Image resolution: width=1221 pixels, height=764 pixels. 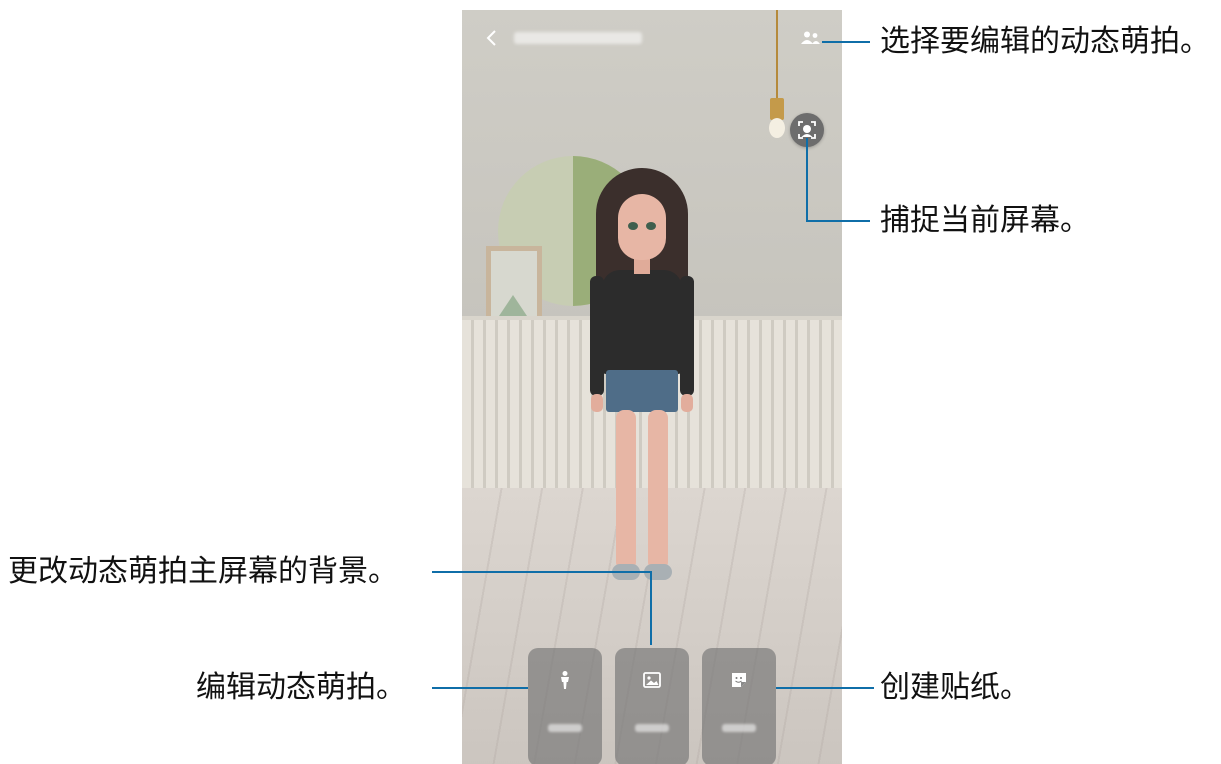 I want to click on callout-line-capture-horizontal, so click(x=838, y=221).